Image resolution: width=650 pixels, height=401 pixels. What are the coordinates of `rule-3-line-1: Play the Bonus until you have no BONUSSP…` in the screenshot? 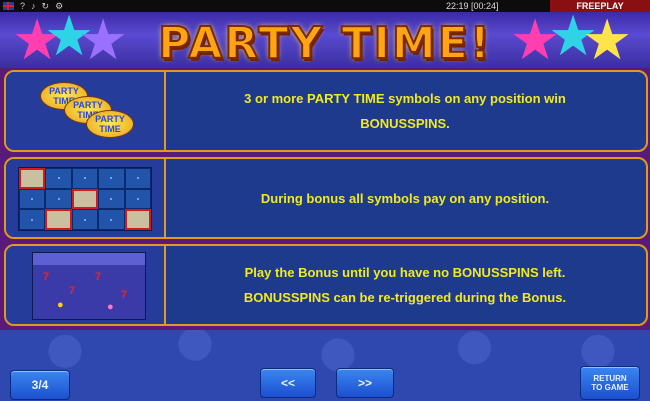 It's located at (405, 272).